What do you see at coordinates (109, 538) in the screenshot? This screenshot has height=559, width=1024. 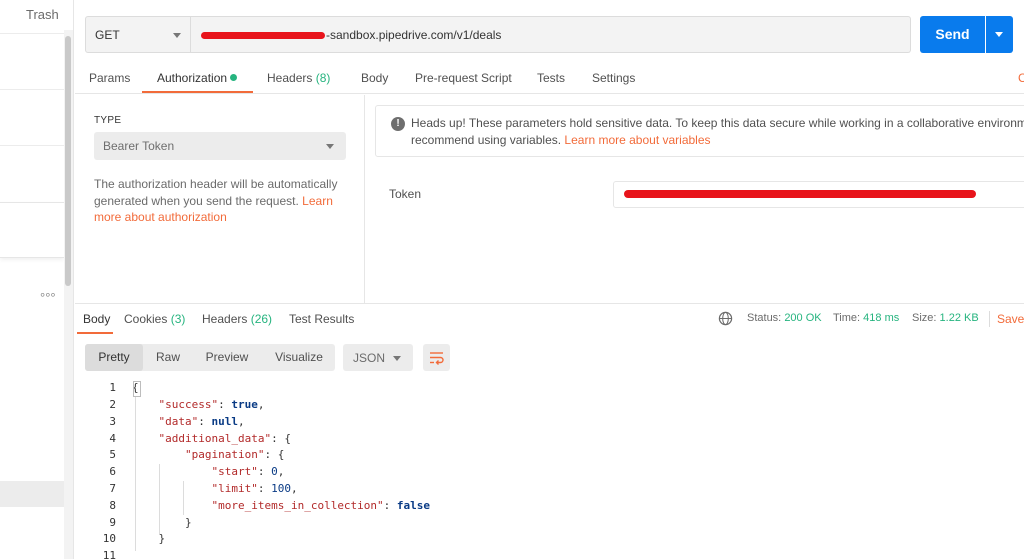 I see `line-number: 10` at bounding box center [109, 538].